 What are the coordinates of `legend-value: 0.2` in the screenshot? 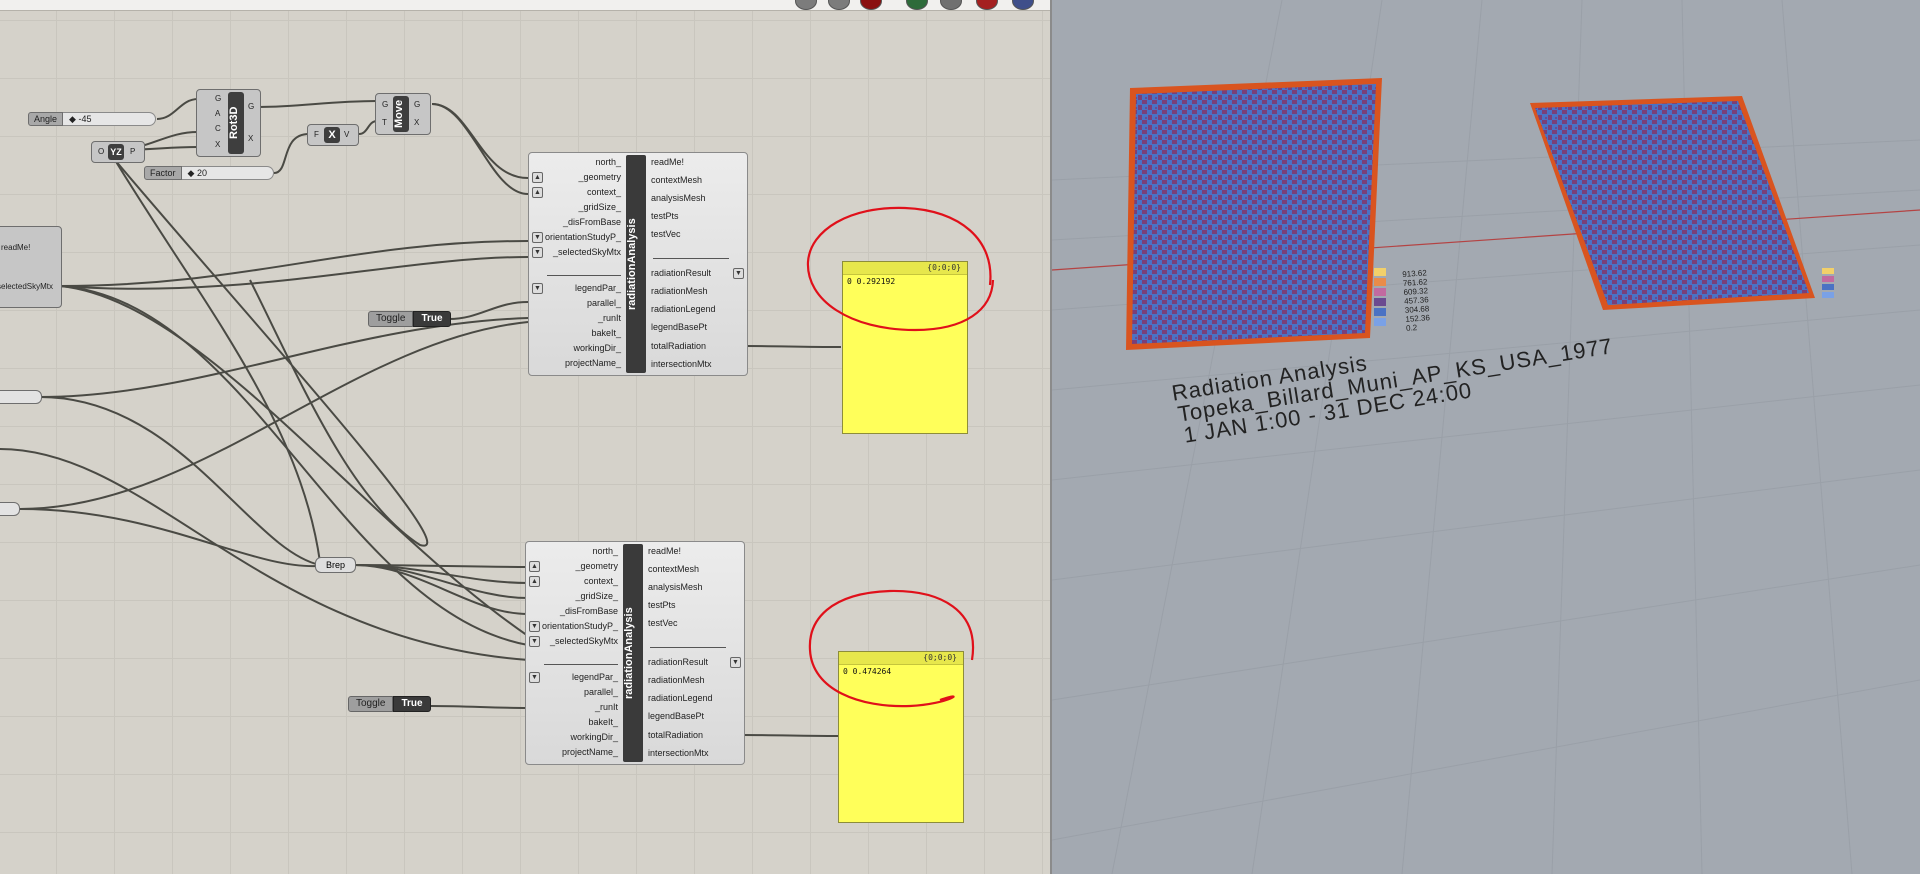 It's located at (1411, 328).